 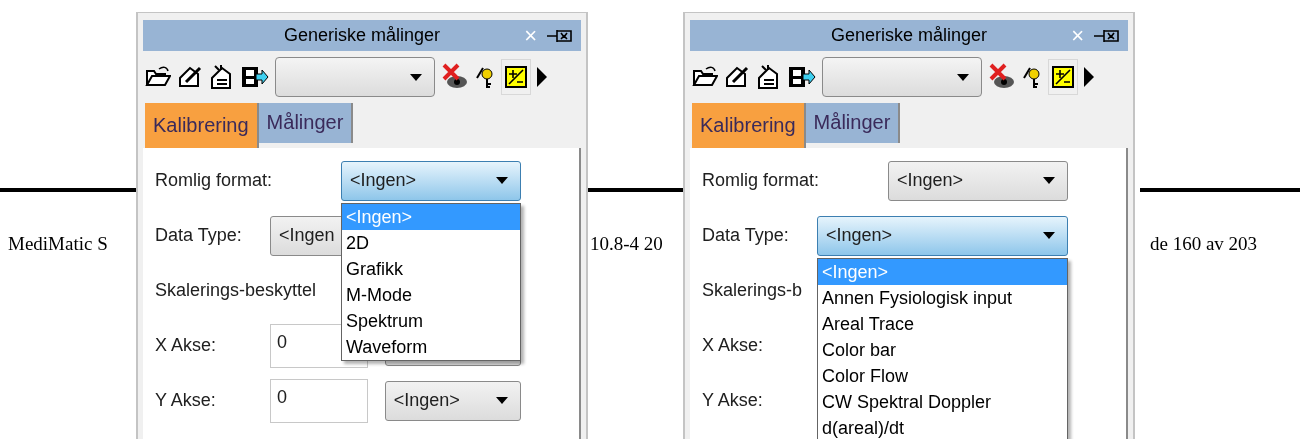 I want to click on dropdown-option: 2D, so click(x=431, y=242).